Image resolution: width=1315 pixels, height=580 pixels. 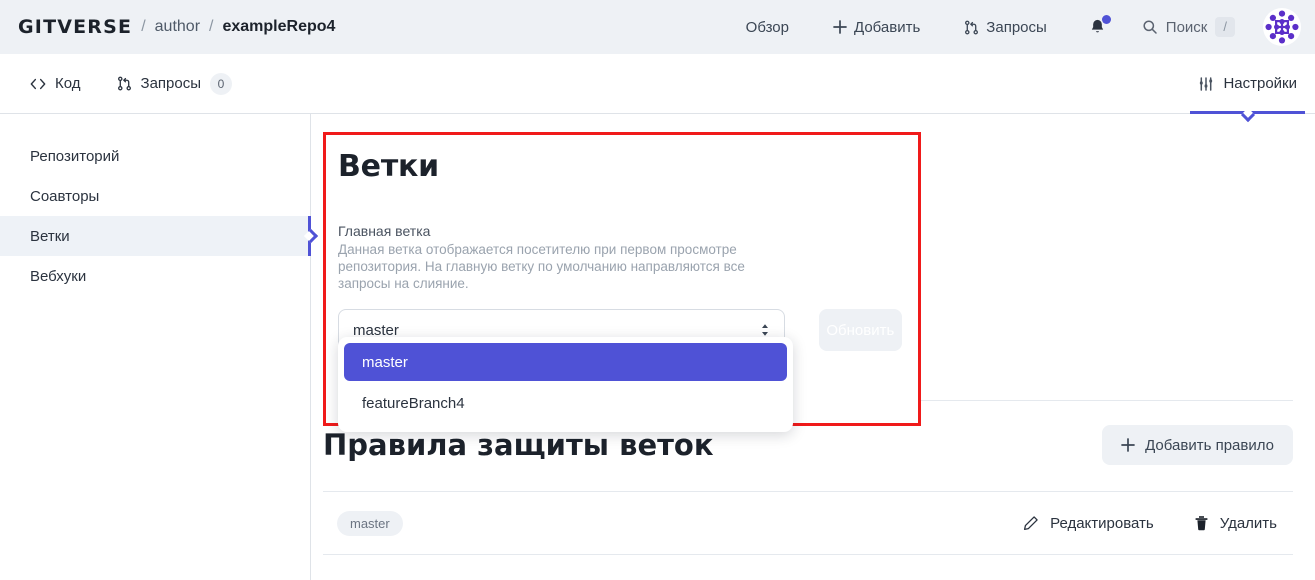 I want to click on add-rule-label: Добавить правило, so click(x=1209, y=445).